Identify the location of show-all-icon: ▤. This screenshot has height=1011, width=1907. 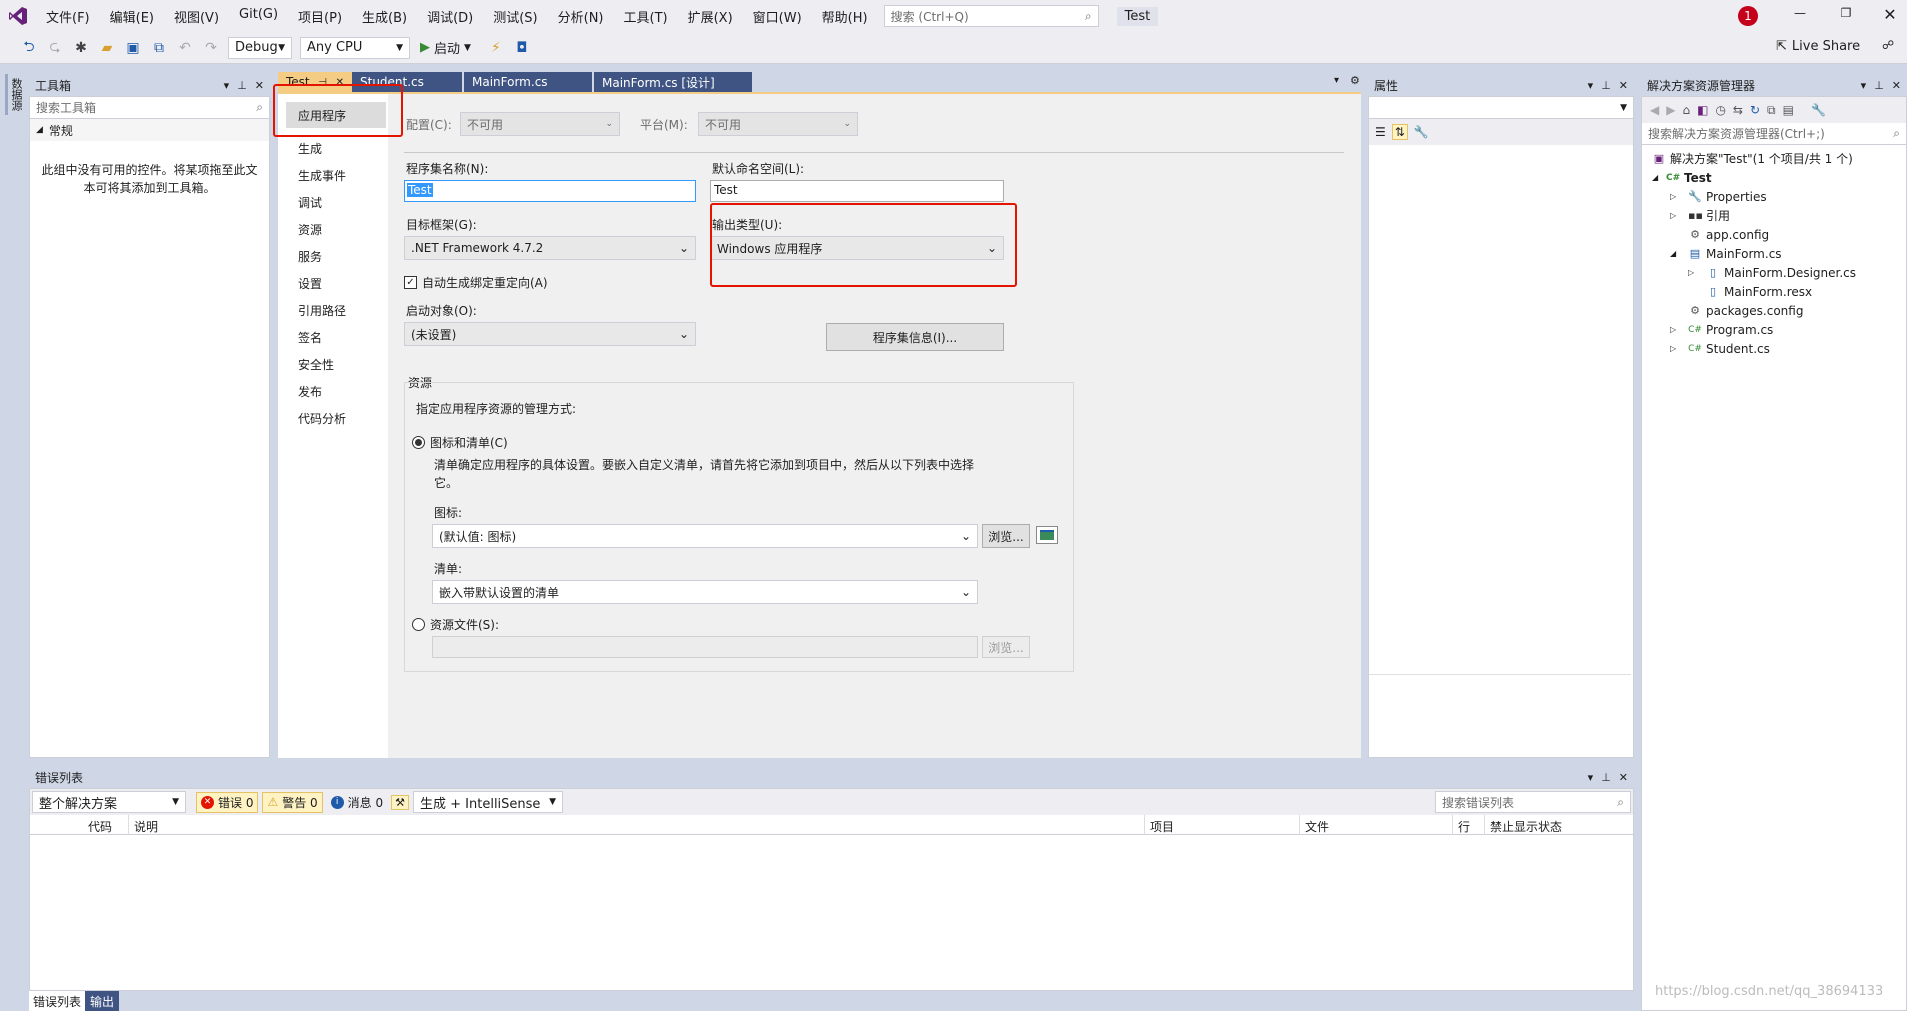
(1788, 110).